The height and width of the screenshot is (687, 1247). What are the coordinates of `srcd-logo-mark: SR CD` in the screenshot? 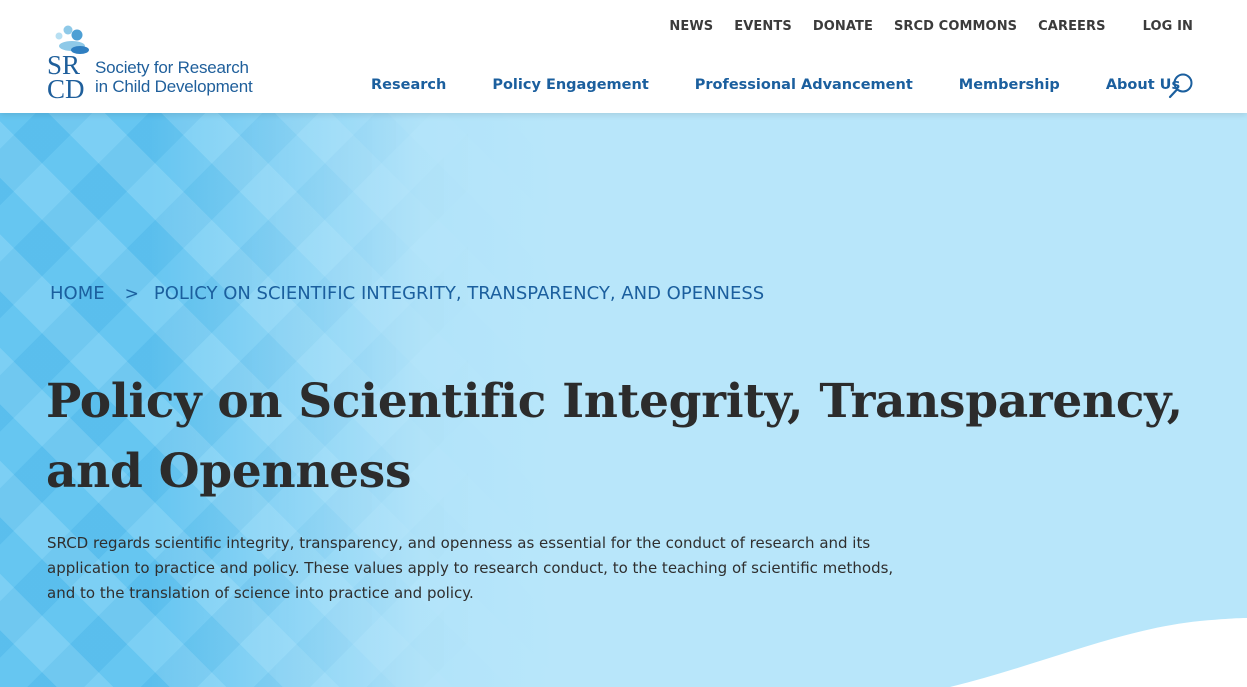 It's located at (68, 62).